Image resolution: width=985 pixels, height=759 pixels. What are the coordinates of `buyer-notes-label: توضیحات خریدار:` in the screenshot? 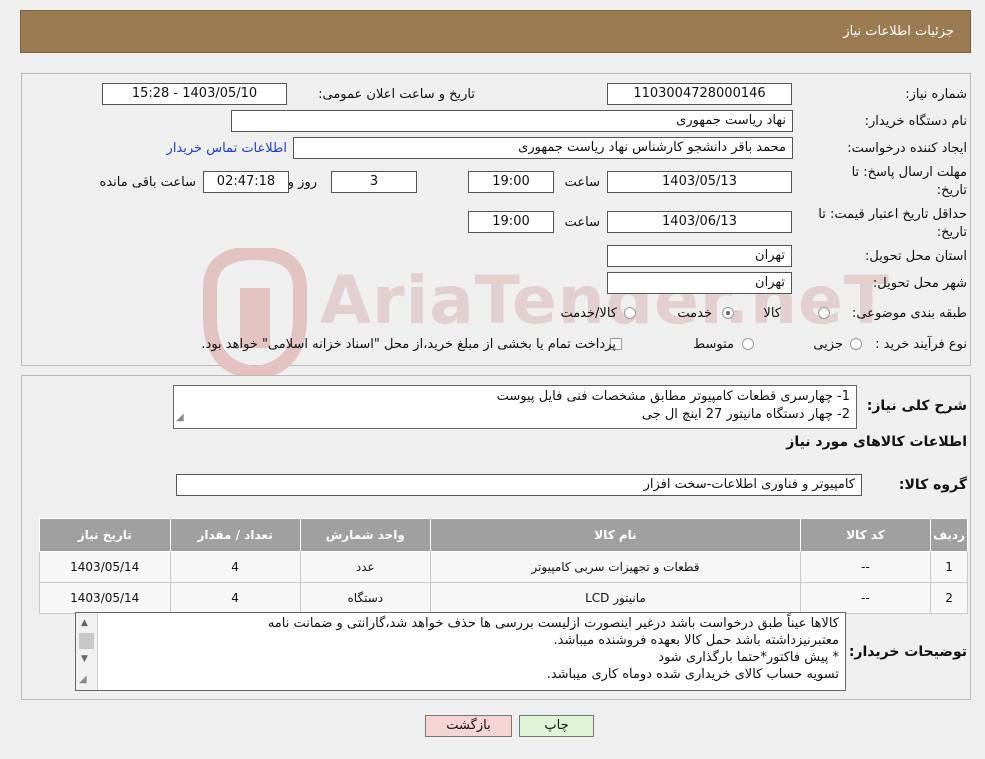 It's located at (907, 652).